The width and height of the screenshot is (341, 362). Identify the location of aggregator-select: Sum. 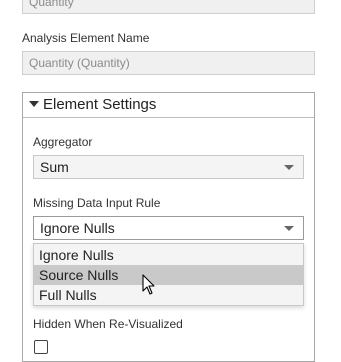
(168, 167).